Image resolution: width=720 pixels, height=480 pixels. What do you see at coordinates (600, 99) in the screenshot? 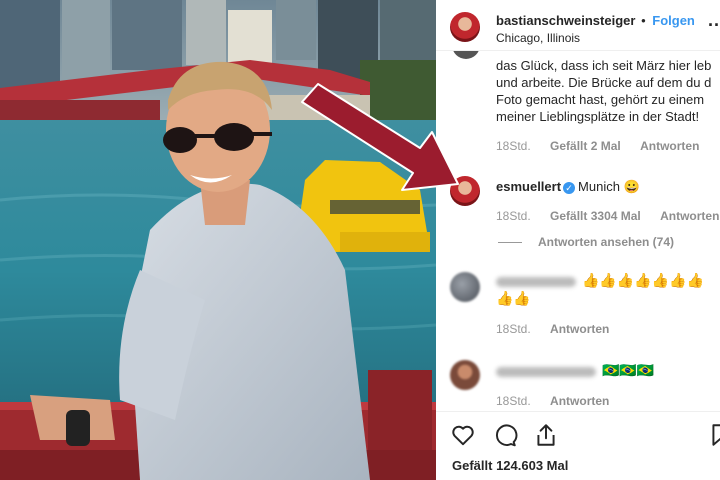
I see `comment-text-line: Foto gemacht hast, gehört zu einem` at bounding box center [600, 99].